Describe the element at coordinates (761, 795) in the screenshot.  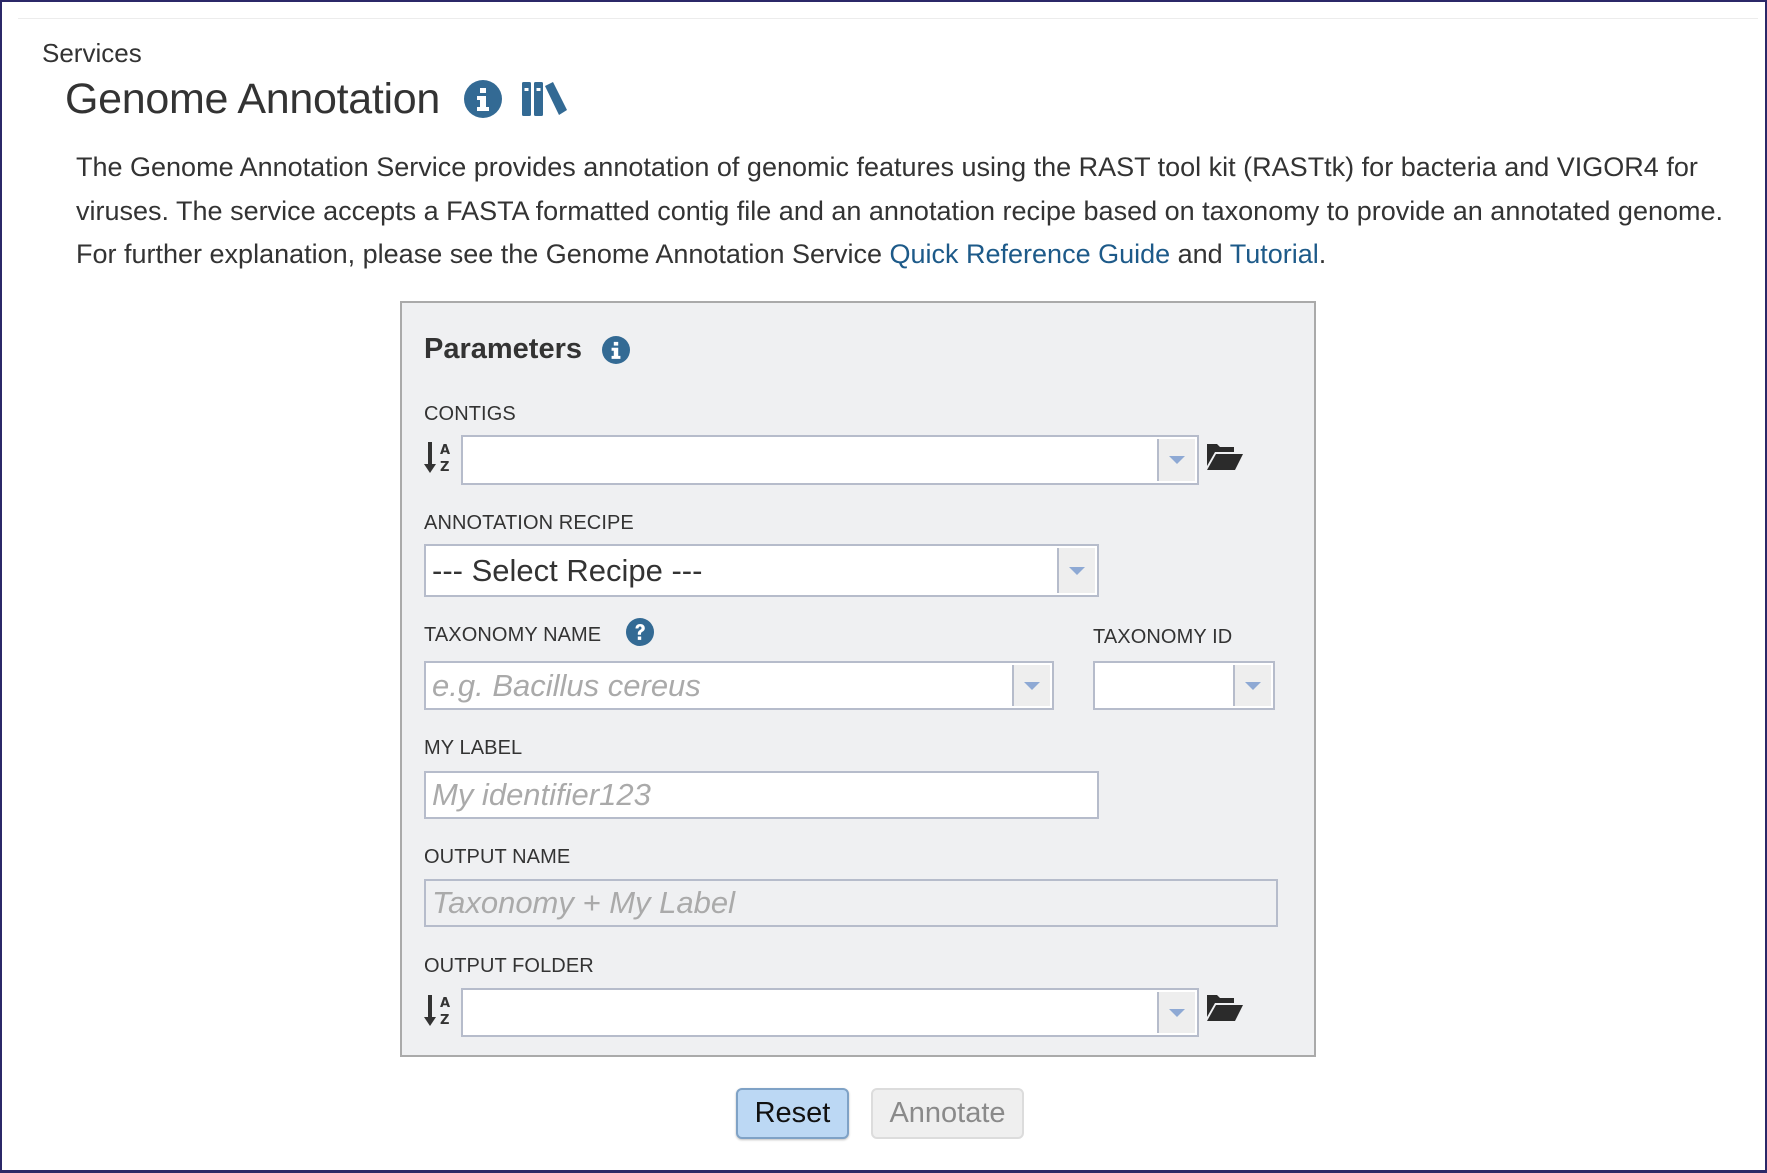
I see `my-label-input: My identifier123` at that location.